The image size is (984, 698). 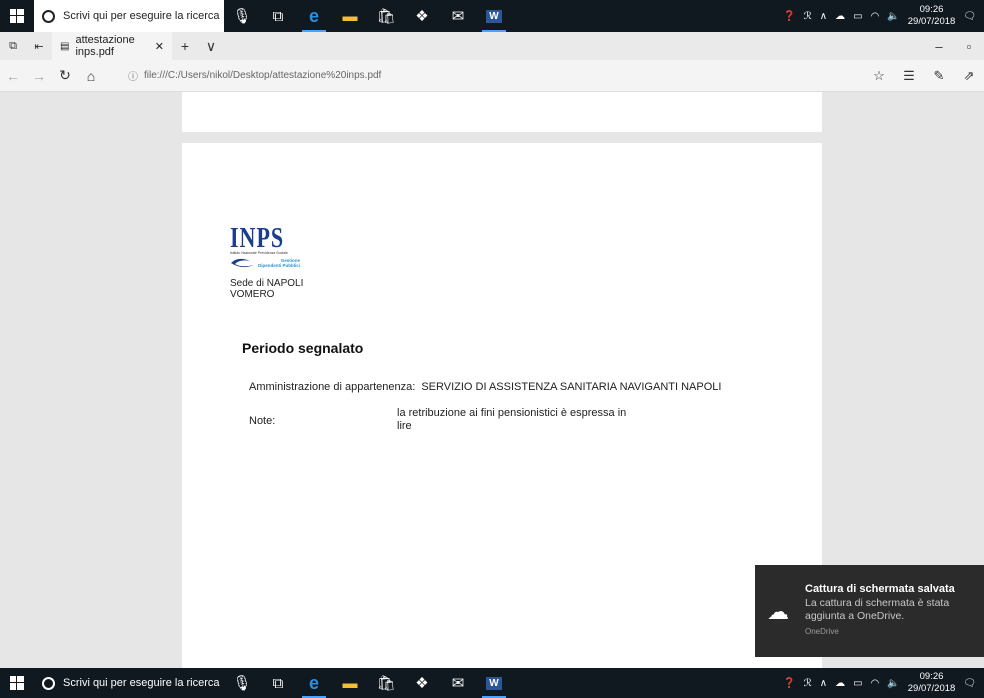 What do you see at coordinates (252, 294) in the screenshot?
I see `sede-line2: VOMERO` at bounding box center [252, 294].